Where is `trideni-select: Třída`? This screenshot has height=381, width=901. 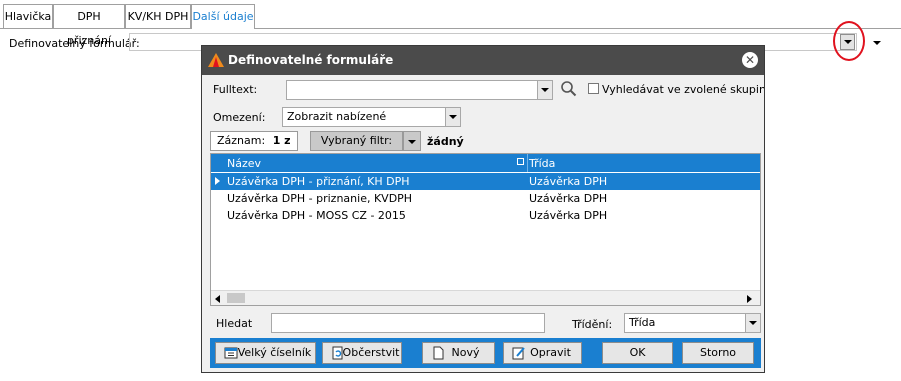 trideni-select: Třída is located at coordinates (692, 323).